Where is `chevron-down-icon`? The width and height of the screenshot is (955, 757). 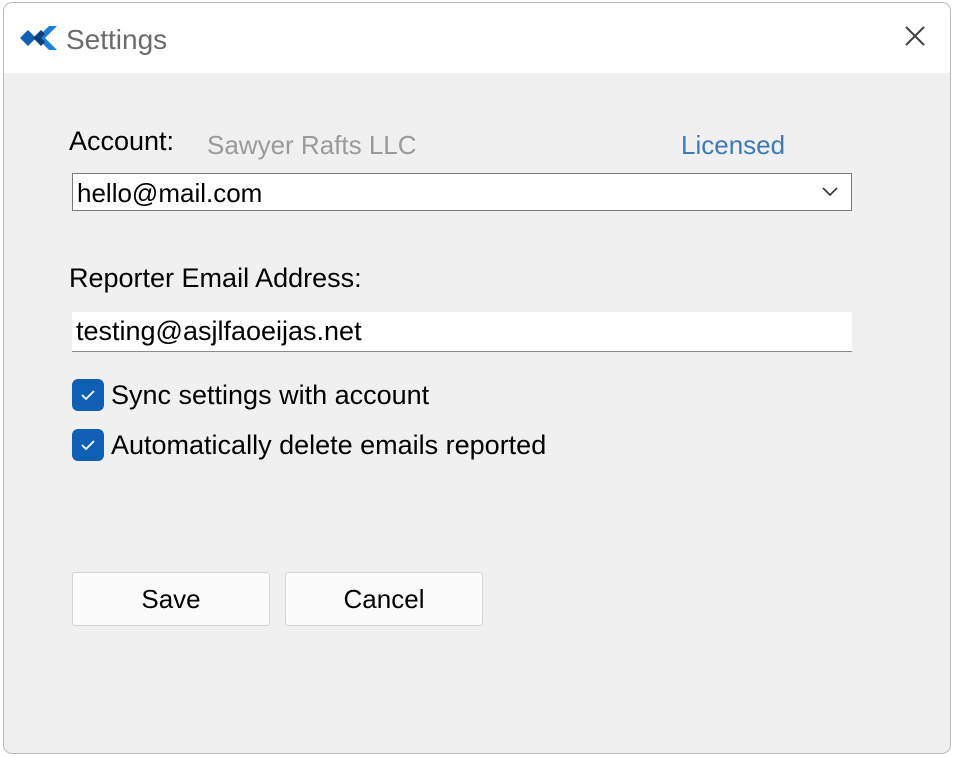
chevron-down-icon is located at coordinates (830, 192).